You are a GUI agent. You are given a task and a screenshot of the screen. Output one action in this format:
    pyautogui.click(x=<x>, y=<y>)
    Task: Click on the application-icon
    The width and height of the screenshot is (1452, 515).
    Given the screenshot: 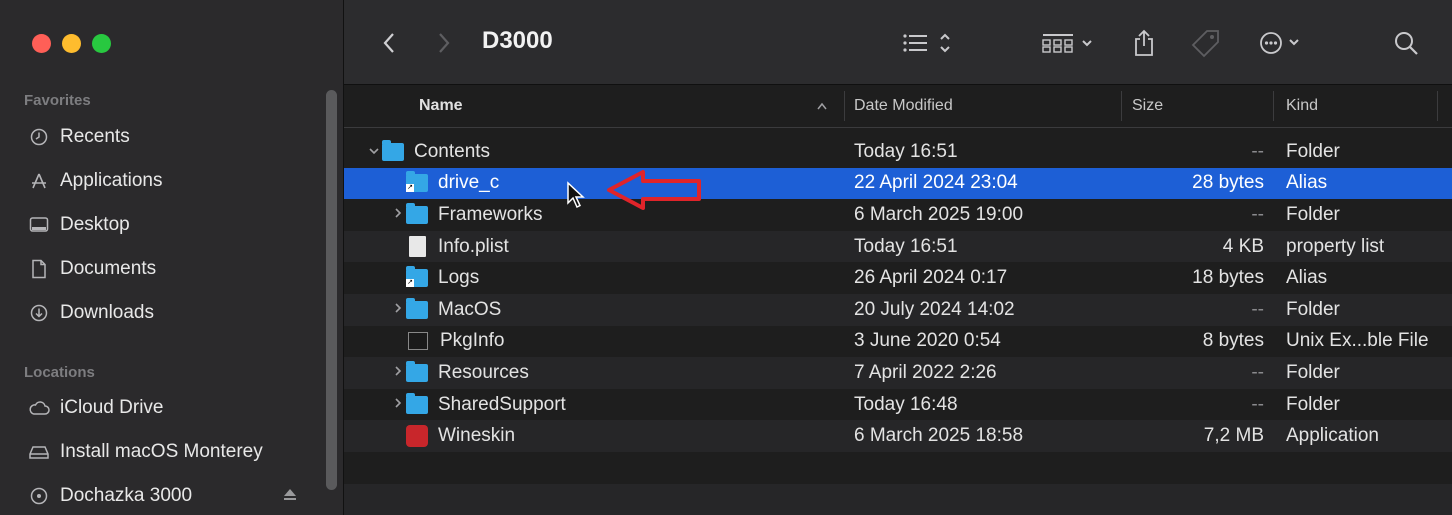 What is the action you would take?
    pyautogui.click(x=417, y=436)
    